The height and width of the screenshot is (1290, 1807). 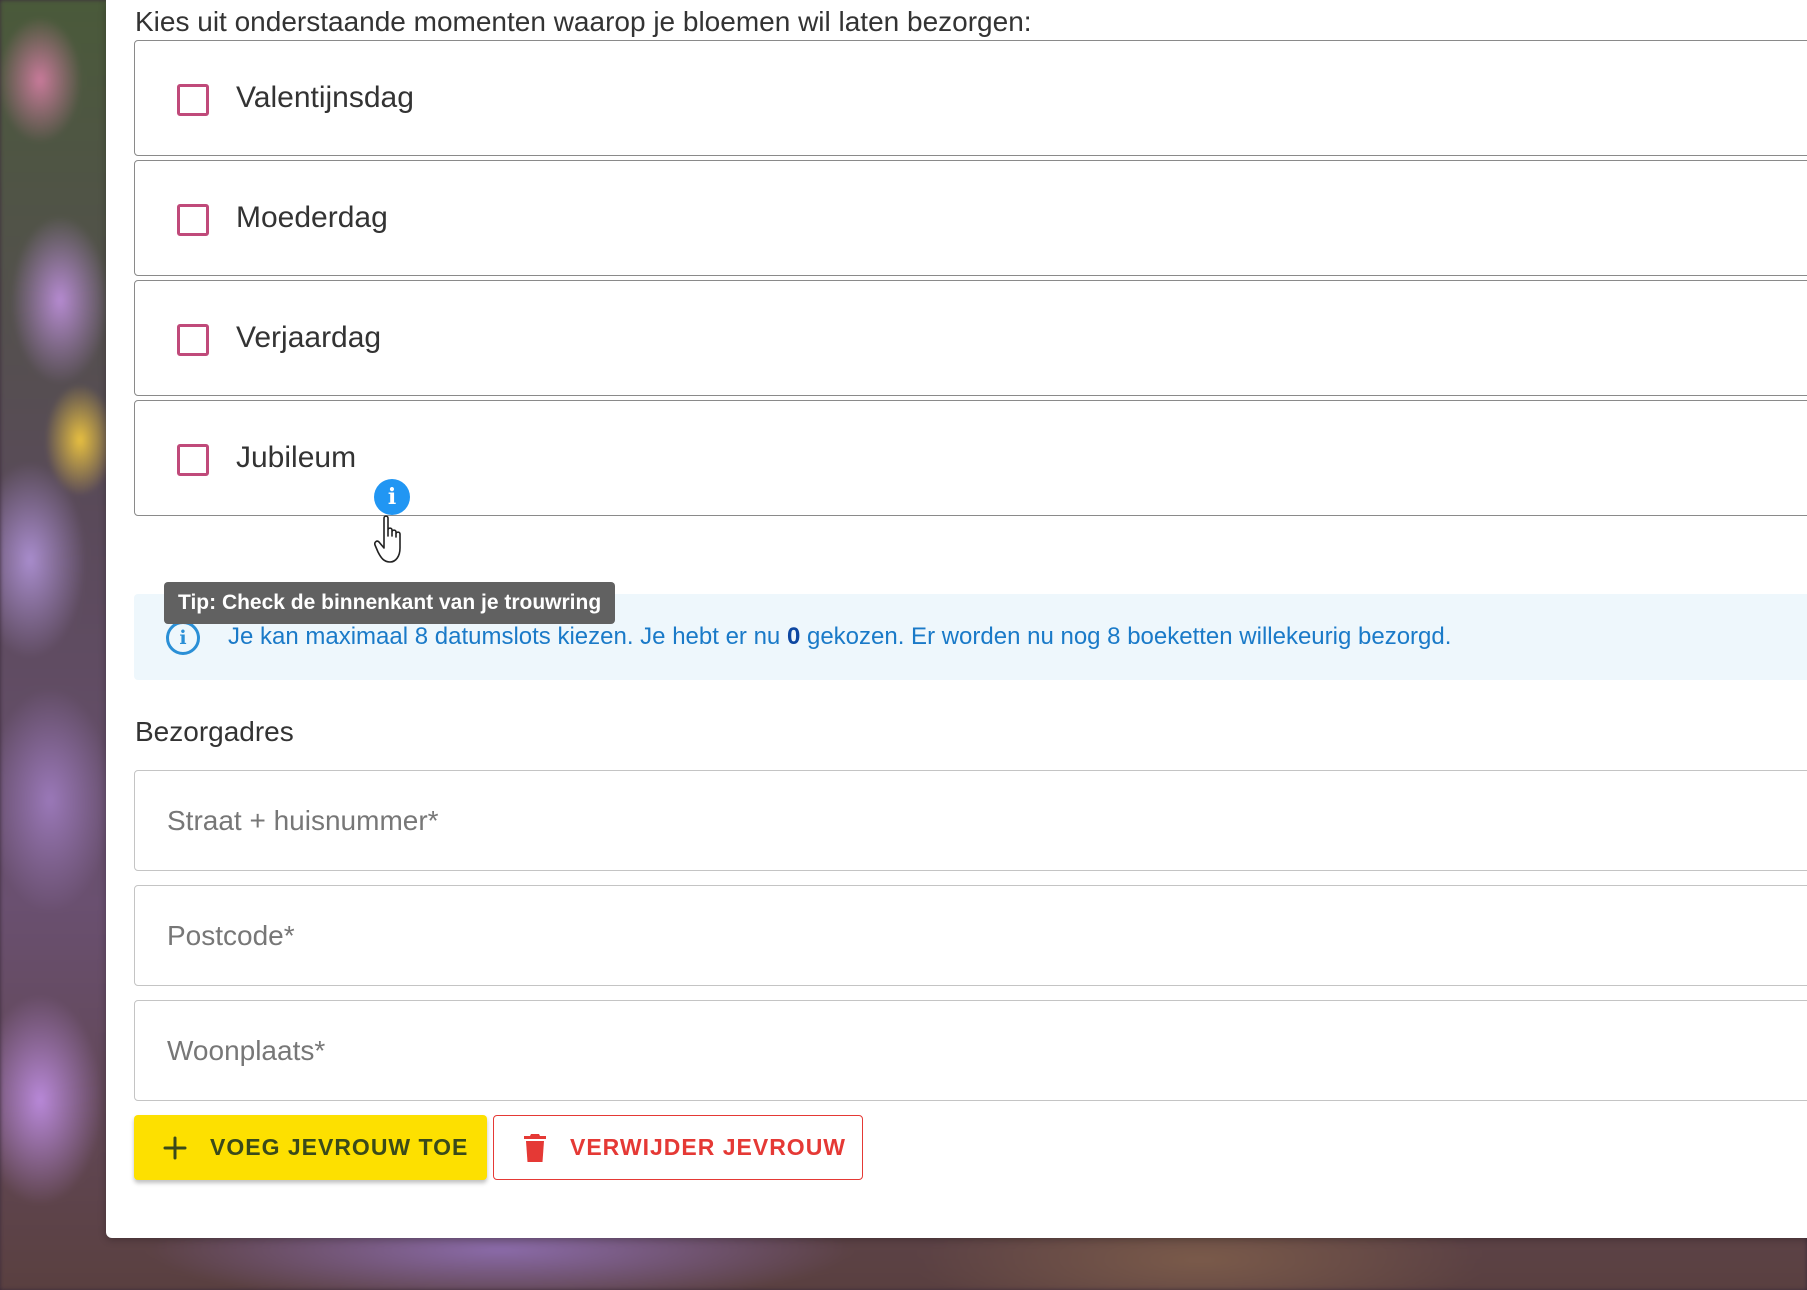 I want to click on moment-label: Valentijnsdag, so click(x=325, y=97).